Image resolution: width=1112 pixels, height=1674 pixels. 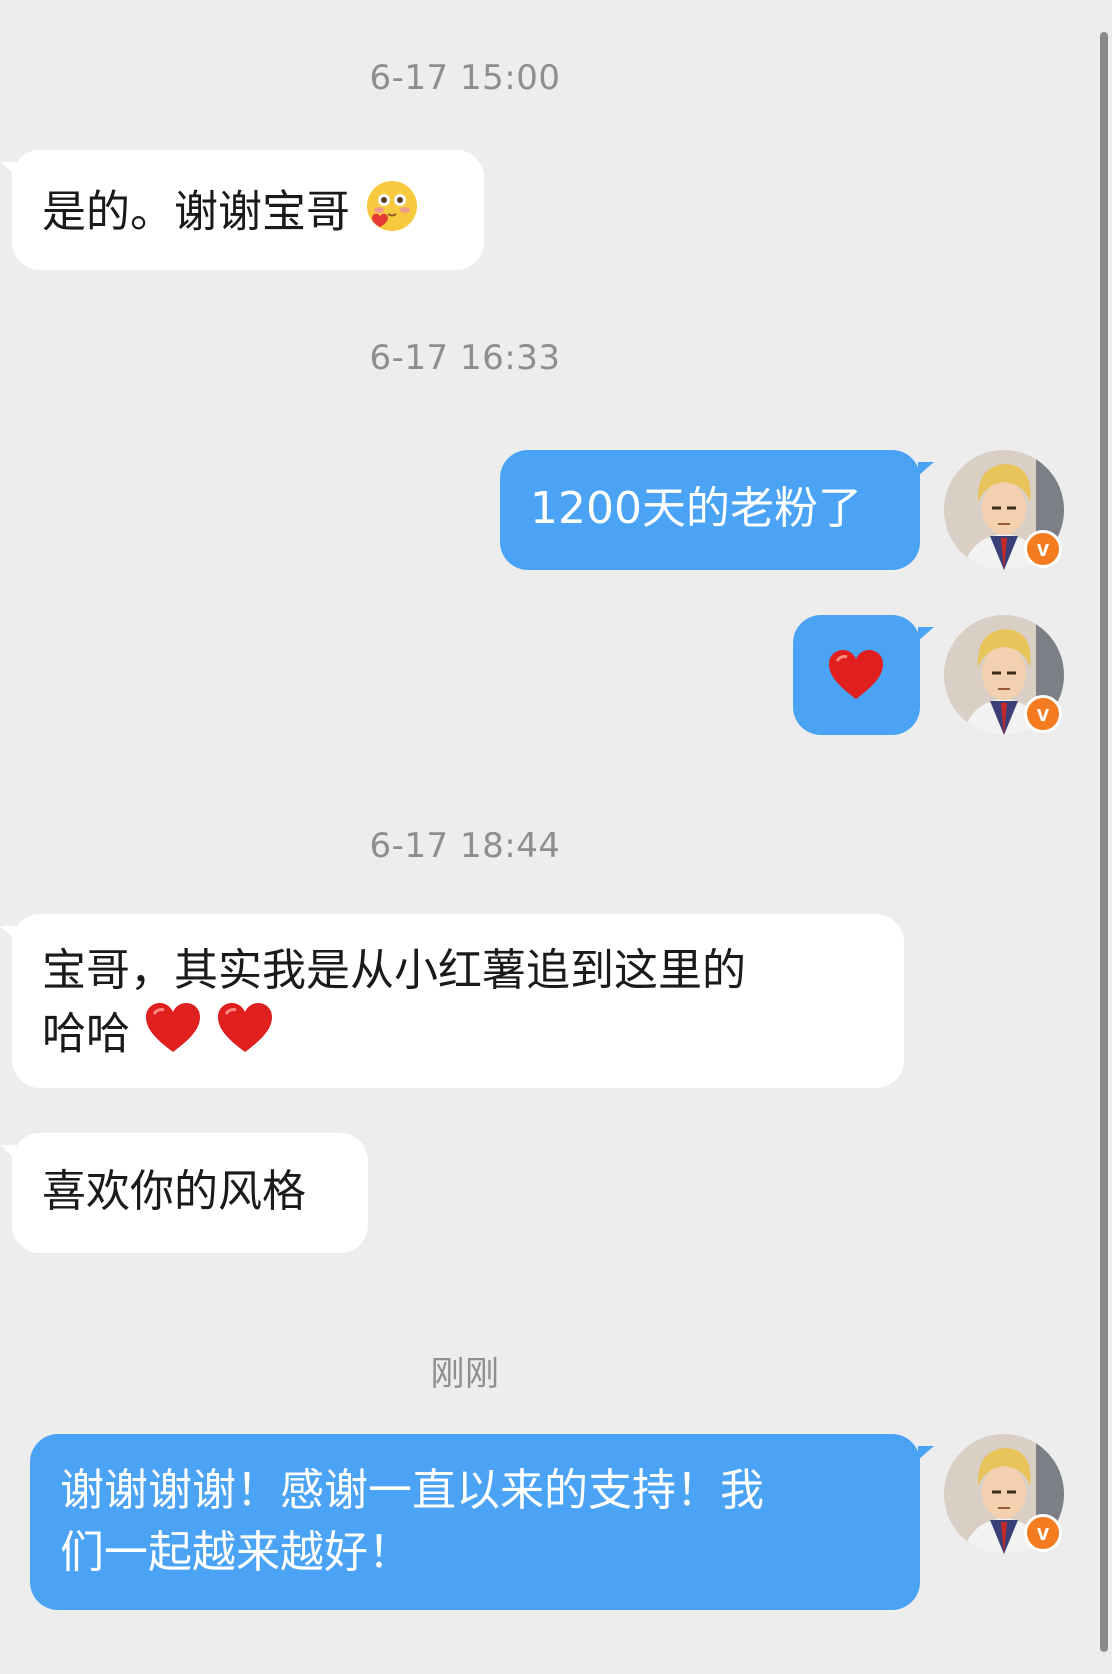 I want to click on outgoing-message-bubble: 谢谢谢谢！感谢一直以来的支持！我 们一起越来越好！, so click(x=475, y=1522).